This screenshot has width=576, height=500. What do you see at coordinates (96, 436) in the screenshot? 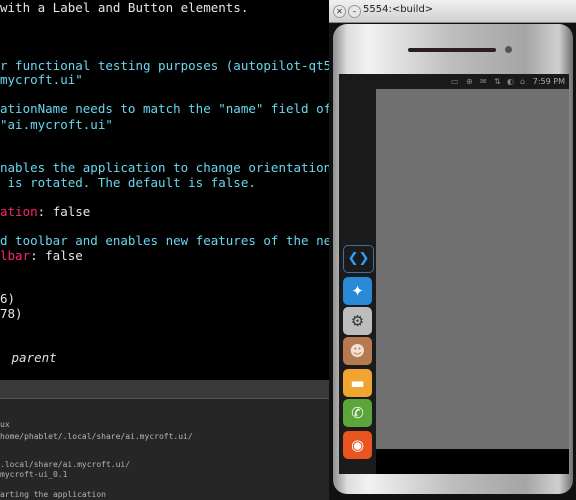
I see `log-line: home/phablet/.local/share/ai.mycroft.ui/` at bounding box center [96, 436].